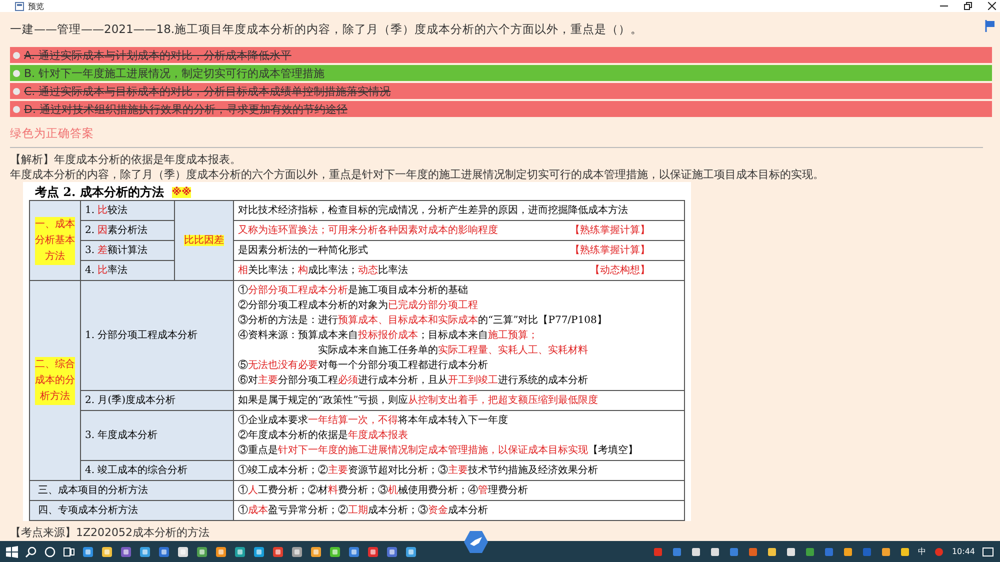 The image size is (1000, 562). I want to click on analysis-text: 【解析】年度成本分析的依据是年度成本报表。, so click(126, 159).